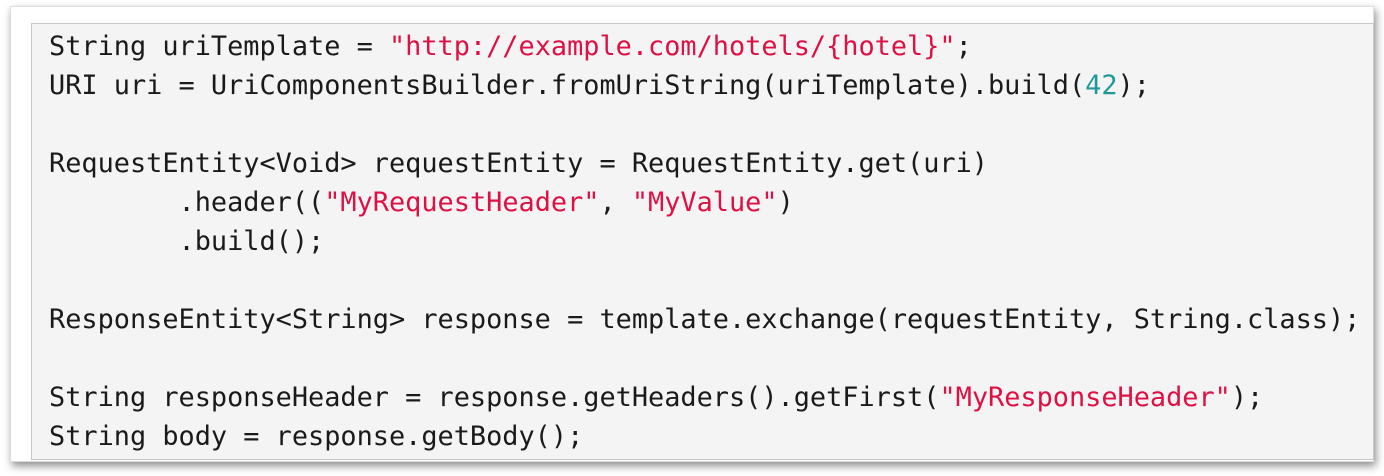 The height and width of the screenshot is (476, 1384). I want to click on code-token: String uriTemplate =, so click(219, 46).